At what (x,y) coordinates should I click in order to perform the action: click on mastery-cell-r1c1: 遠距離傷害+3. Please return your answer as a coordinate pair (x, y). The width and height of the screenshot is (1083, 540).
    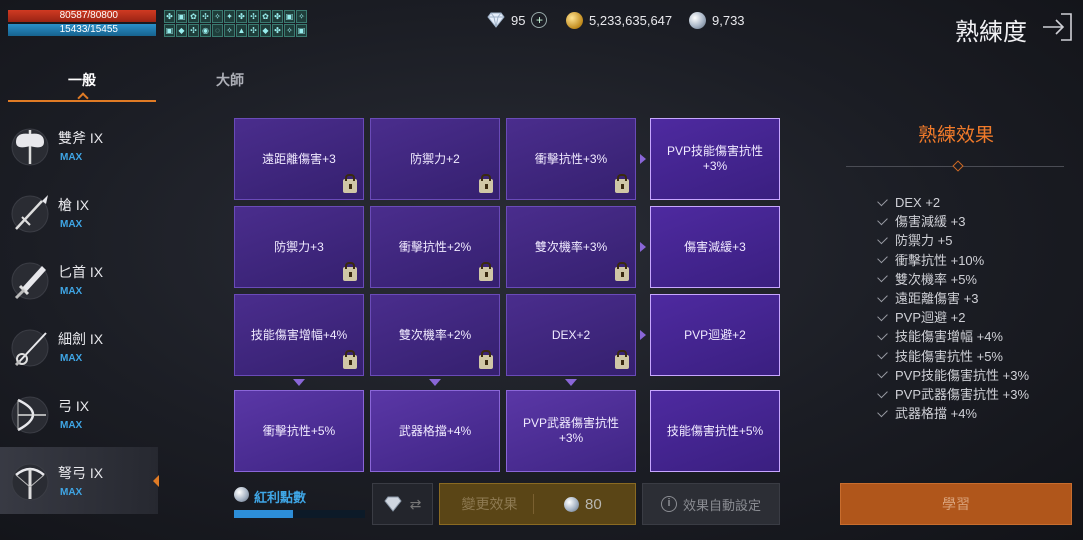
    Looking at the image, I should click on (299, 159).